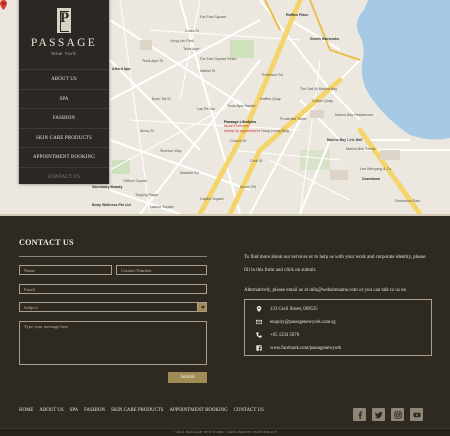 The image size is (450, 436). I want to click on map-label: Robinson Rd, so click(272, 75).